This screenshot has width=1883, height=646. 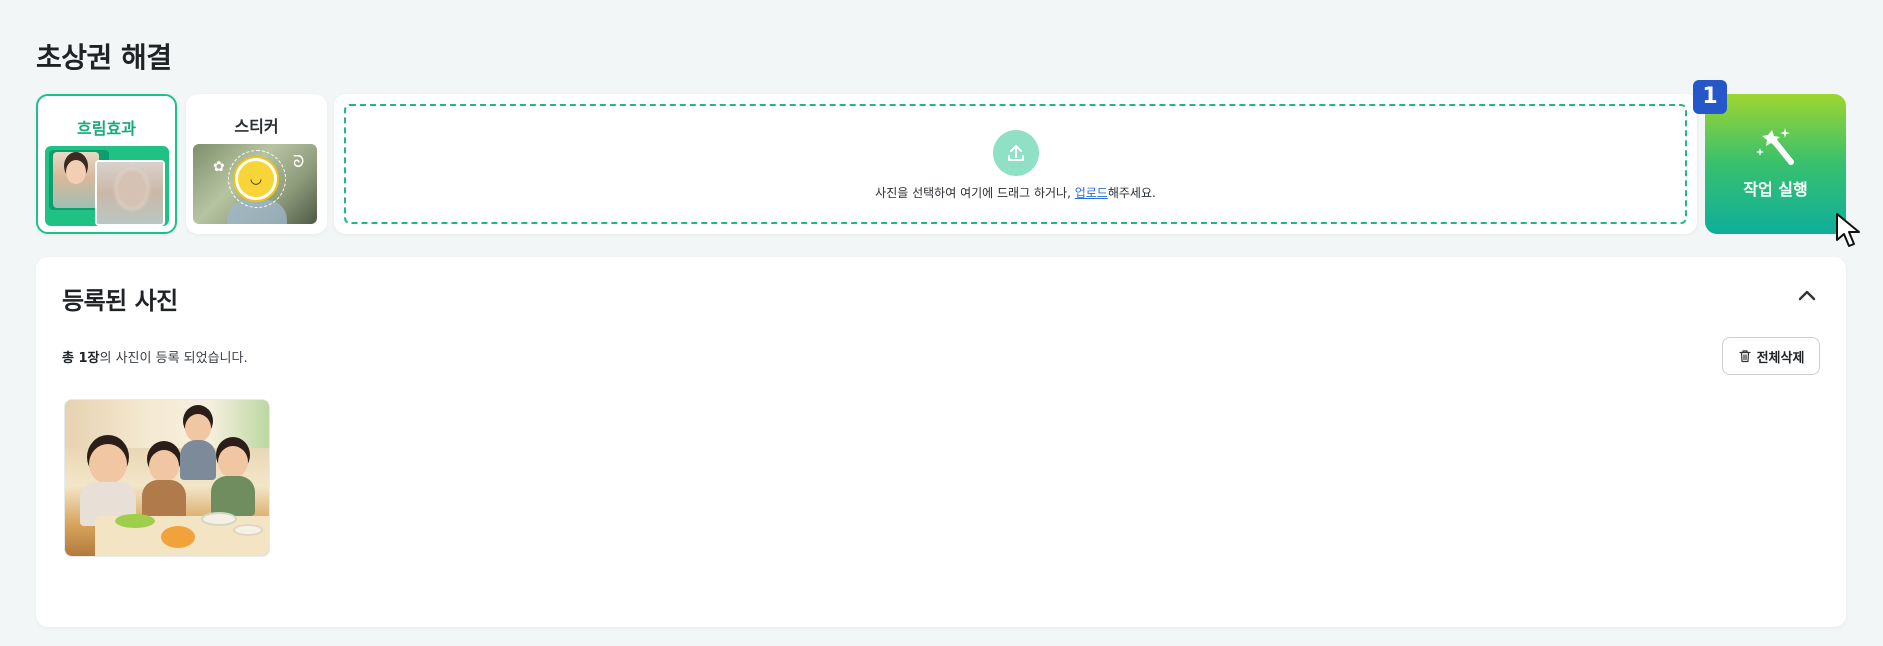 What do you see at coordinates (167, 424) in the screenshot?
I see `photo-shelf` at bounding box center [167, 424].